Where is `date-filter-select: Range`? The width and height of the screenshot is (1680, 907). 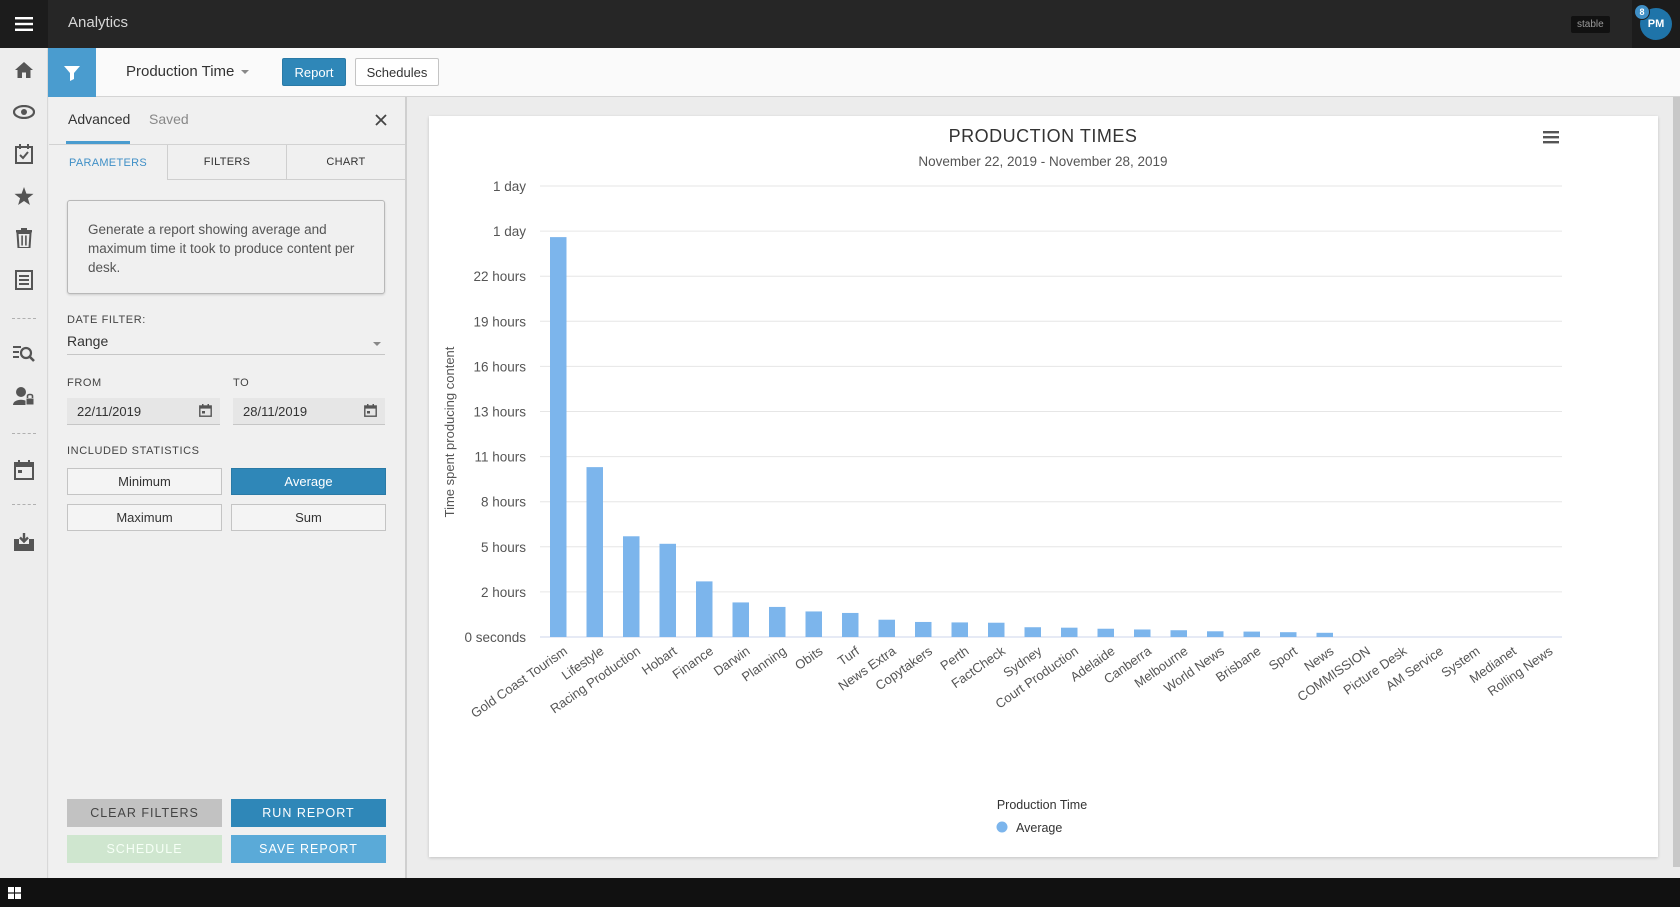 date-filter-select: Range is located at coordinates (226, 344).